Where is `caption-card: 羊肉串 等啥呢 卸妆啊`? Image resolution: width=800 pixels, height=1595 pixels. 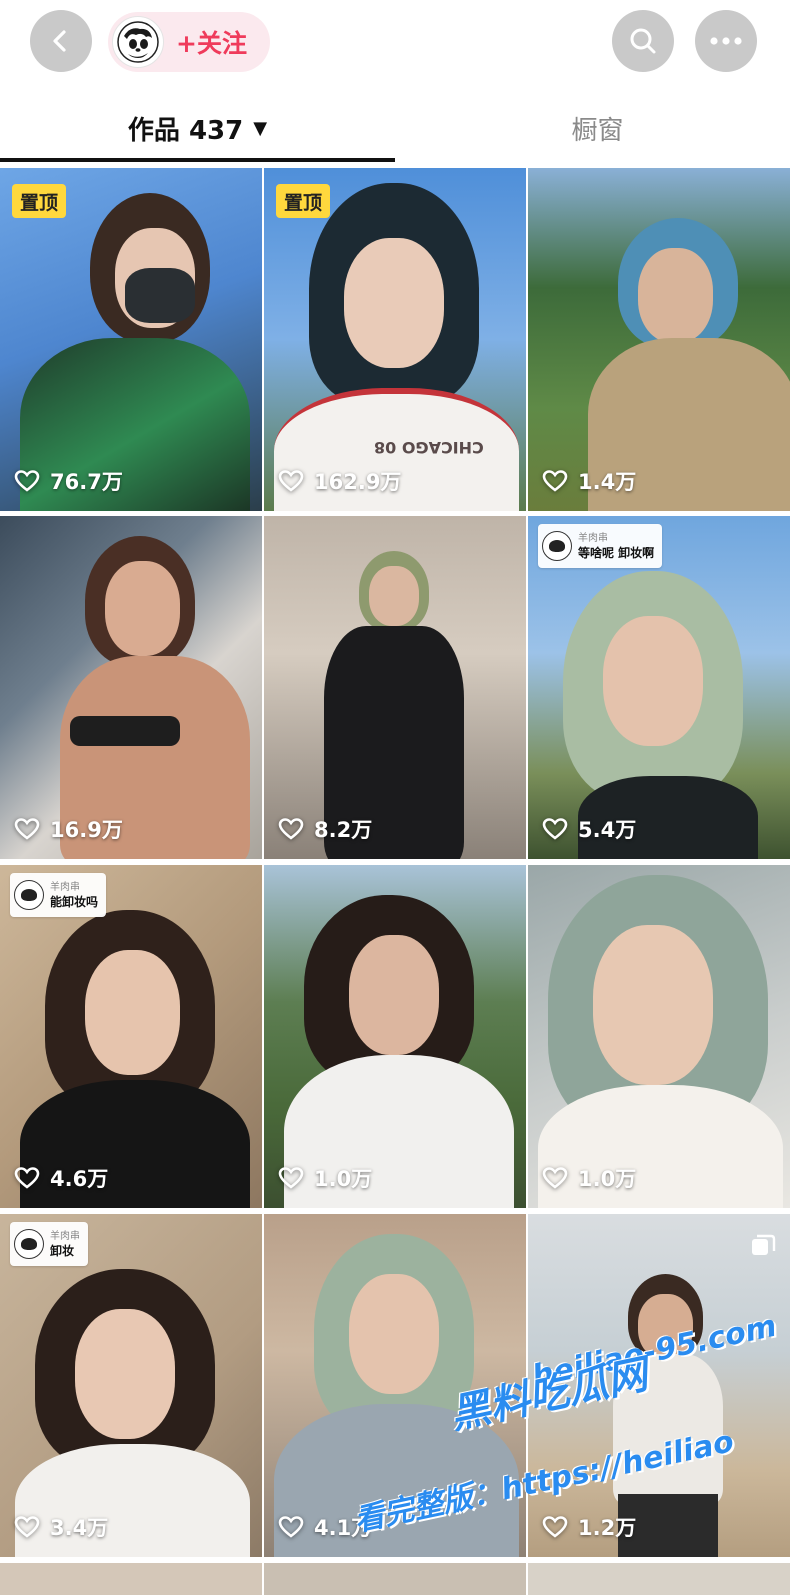 caption-card: 羊肉串 等啥呢 卸妆啊 is located at coordinates (600, 546).